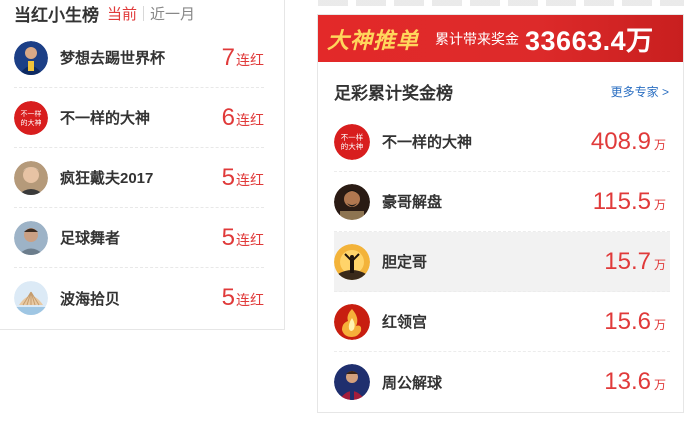 The width and height of the screenshot is (690, 422). Describe the element at coordinates (635, 261) in the screenshot. I see `prize-amount: 15.7 万` at that location.